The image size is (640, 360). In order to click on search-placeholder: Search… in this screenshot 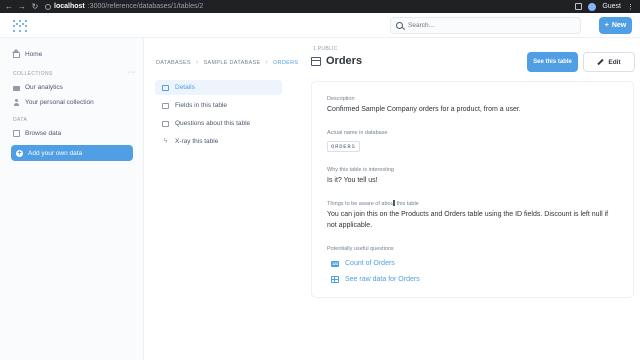, I will do `click(422, 25)`.